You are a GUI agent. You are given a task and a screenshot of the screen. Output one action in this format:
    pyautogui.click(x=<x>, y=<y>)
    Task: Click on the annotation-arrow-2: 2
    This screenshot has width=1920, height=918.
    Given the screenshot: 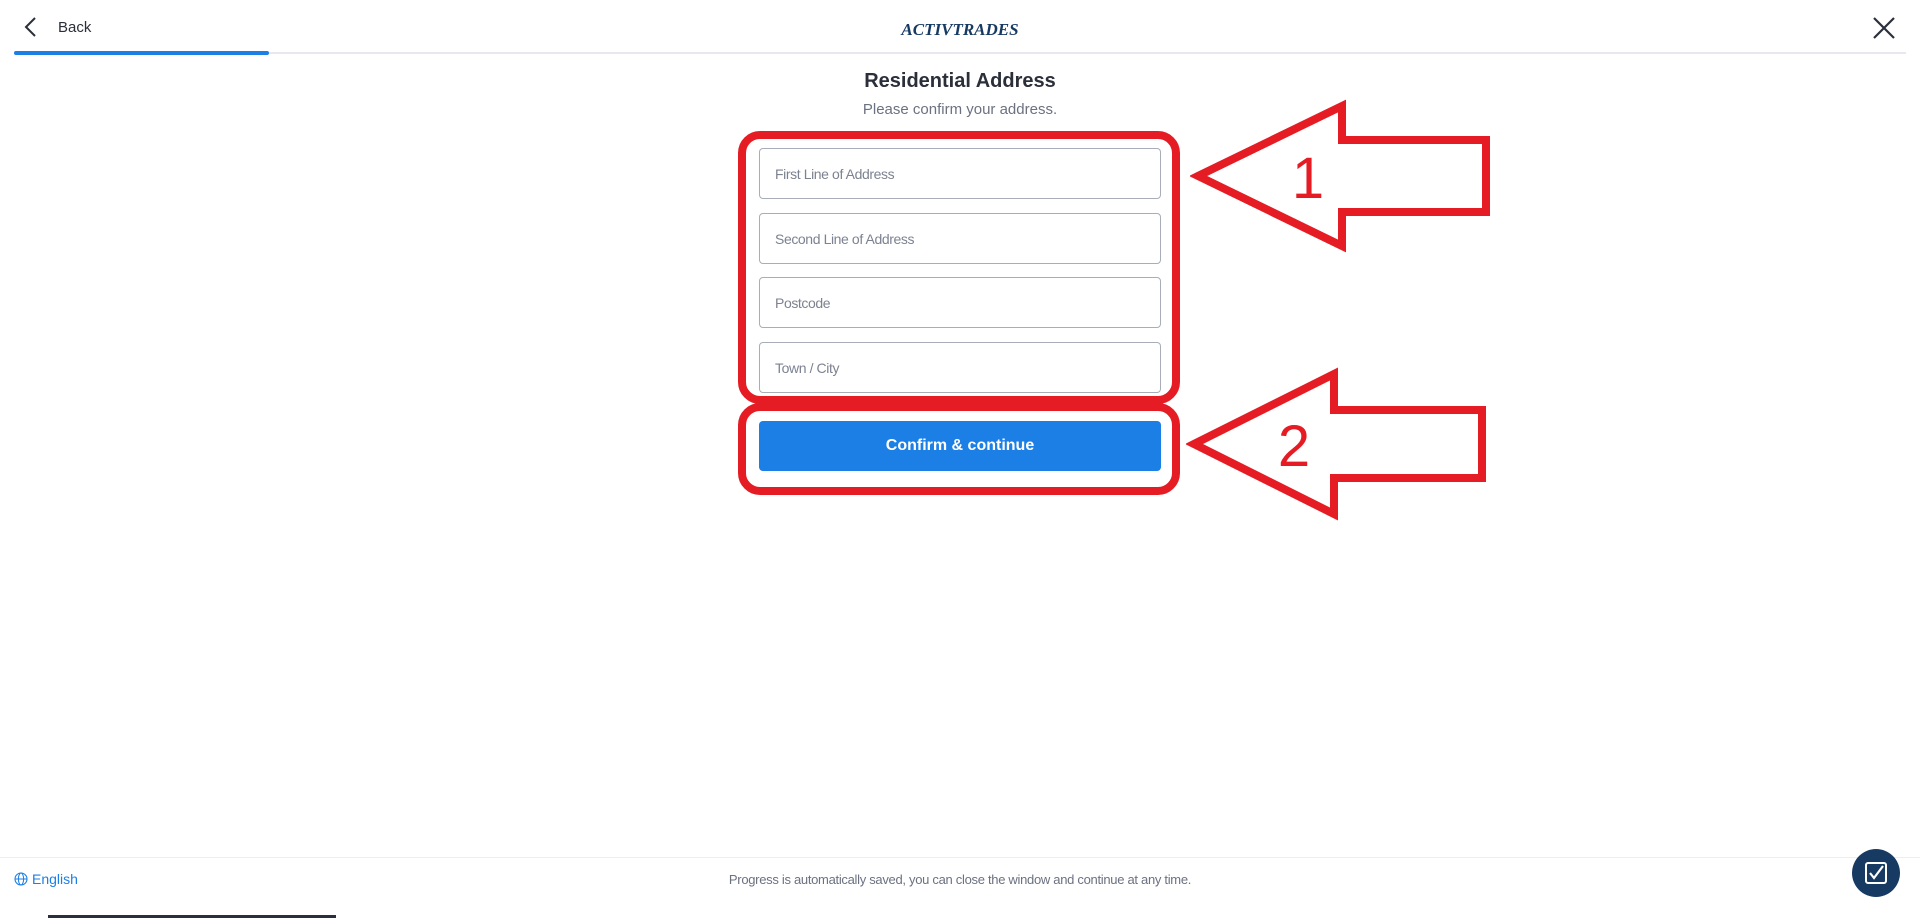 What is the action you would take?
    pyautogui.click(x=1336, y=444)
    